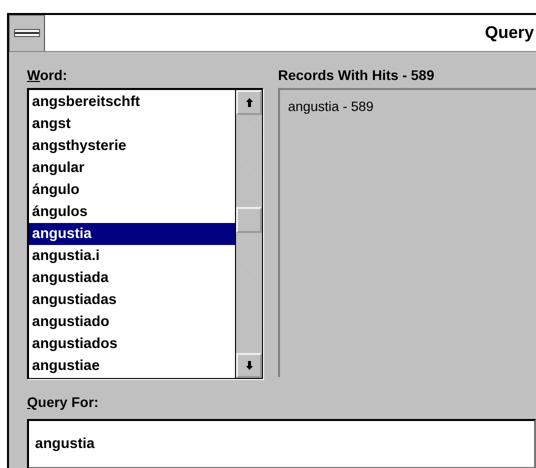  I want to click on field-label: Word:, so click(47, 75).